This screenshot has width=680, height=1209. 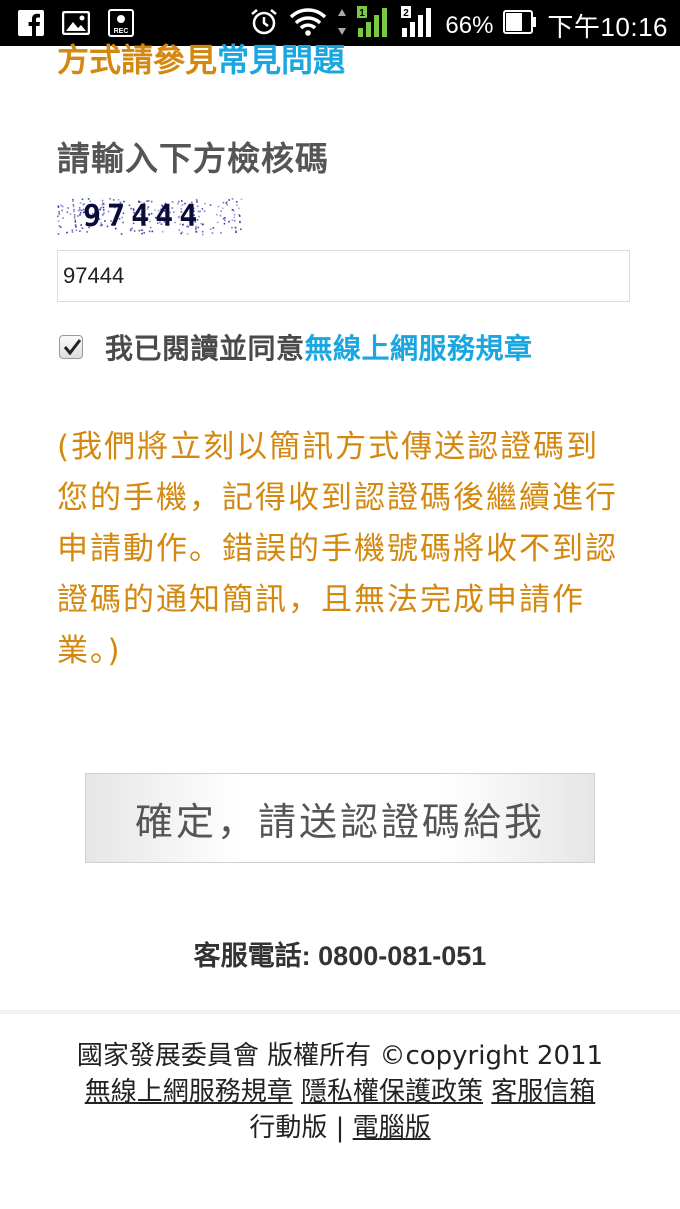 I want to click on agreement-row: 我已閱讀並同意 無線上網服務規章, so click(x=296, y=347).